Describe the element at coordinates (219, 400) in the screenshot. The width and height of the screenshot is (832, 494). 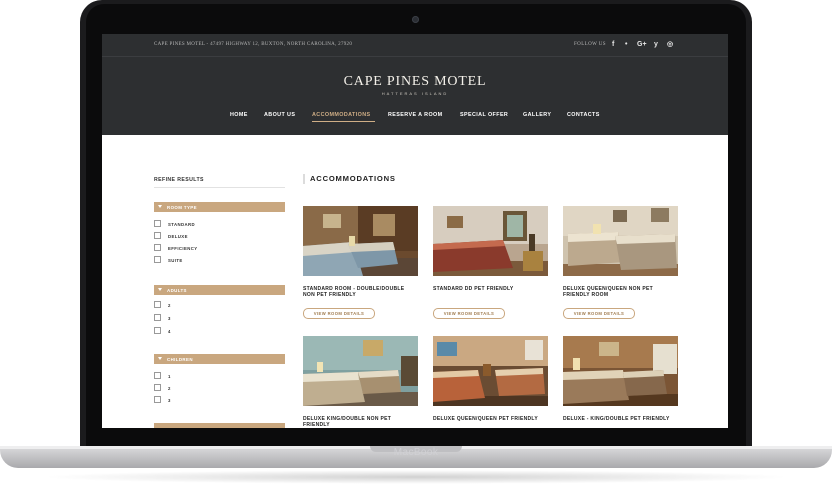
I see `option-children-3: 3` at that location.